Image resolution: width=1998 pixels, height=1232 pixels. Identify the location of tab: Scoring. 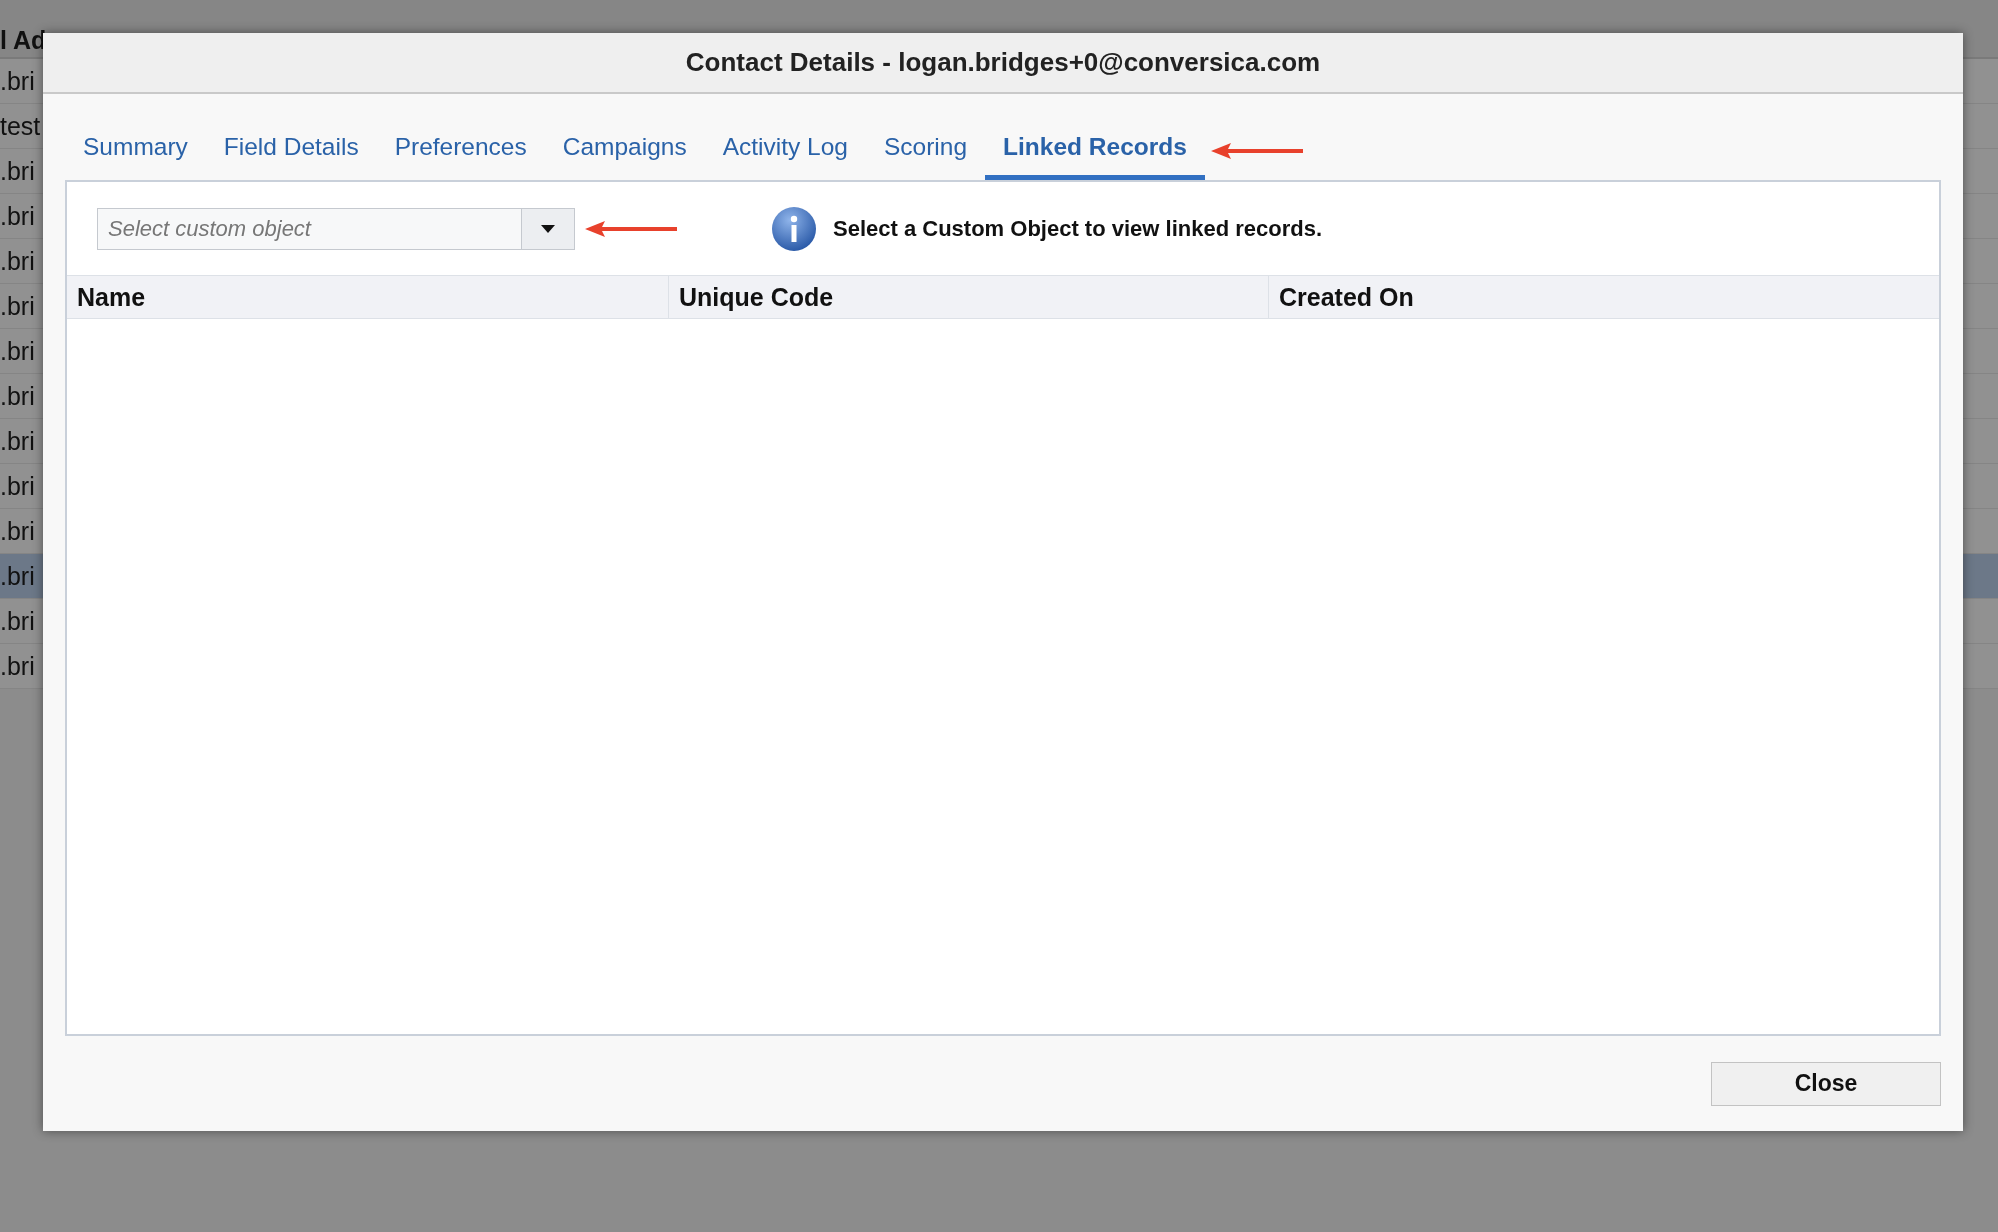
(925, 156).